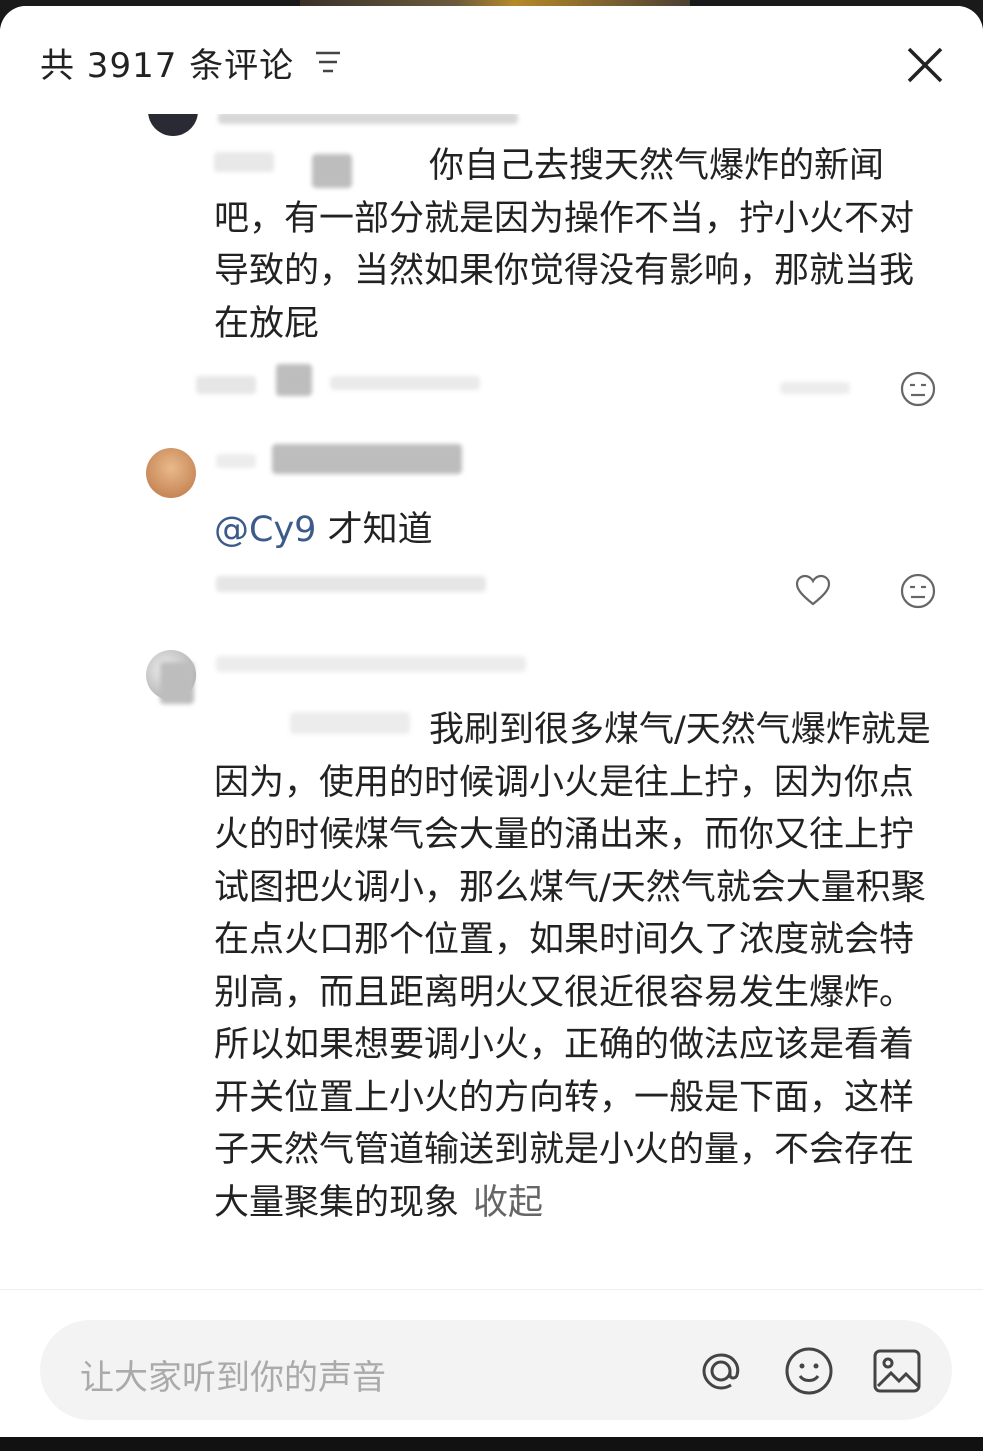  I want to click on comment-count-title: 共 3917 条评论, so click(167, 66).